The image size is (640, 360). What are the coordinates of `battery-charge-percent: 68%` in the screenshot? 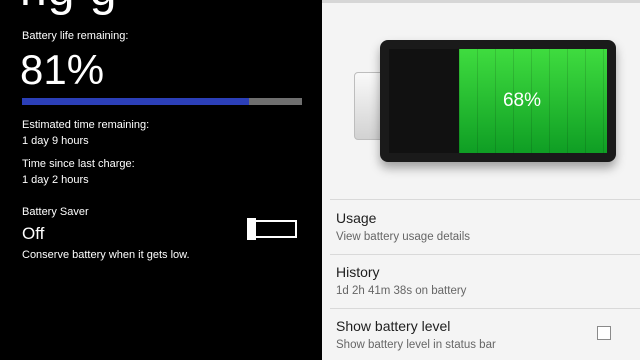 It's located at (522, 100).